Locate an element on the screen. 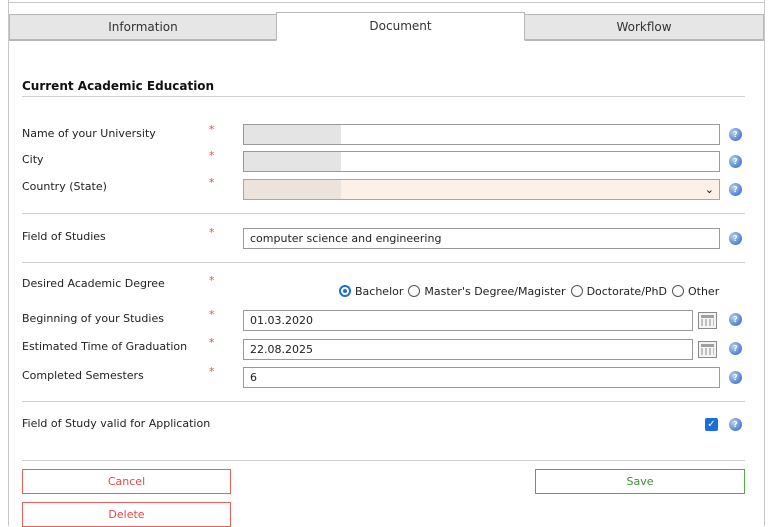  city-input is located at coordinates (481, 161).